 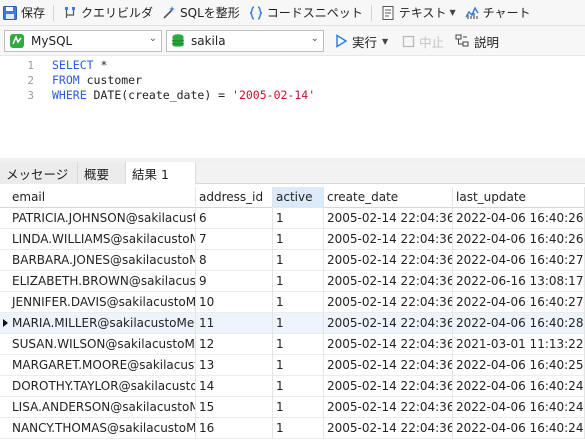 What do you see at coordinates (102, 173) in the screenshot?
I see `tab-summary: 概要` at bounding box center [102, 173].